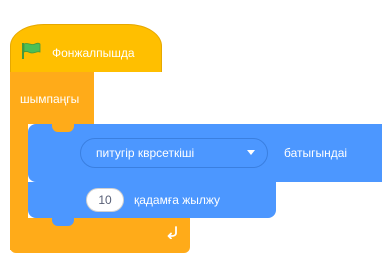 This screenshot has height=253, width=382. Describe the element at coordinates (31, 50) in the screenshot. I see `green-flag-icon` at that location.